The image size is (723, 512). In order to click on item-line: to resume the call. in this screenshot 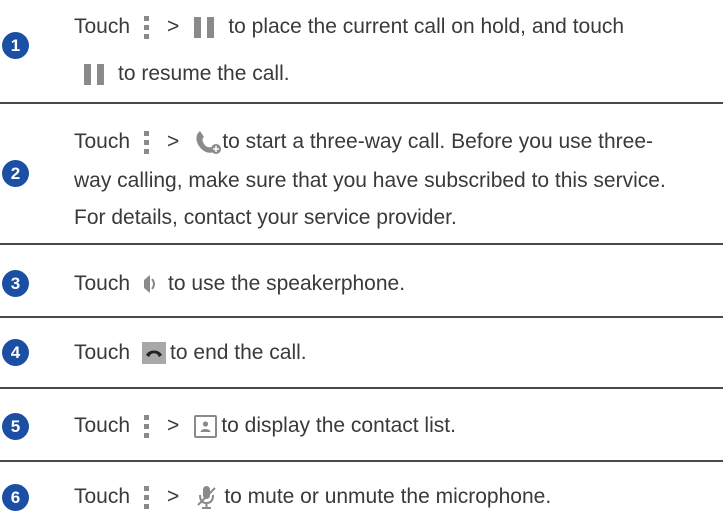, I will do `click(182, 74)`.